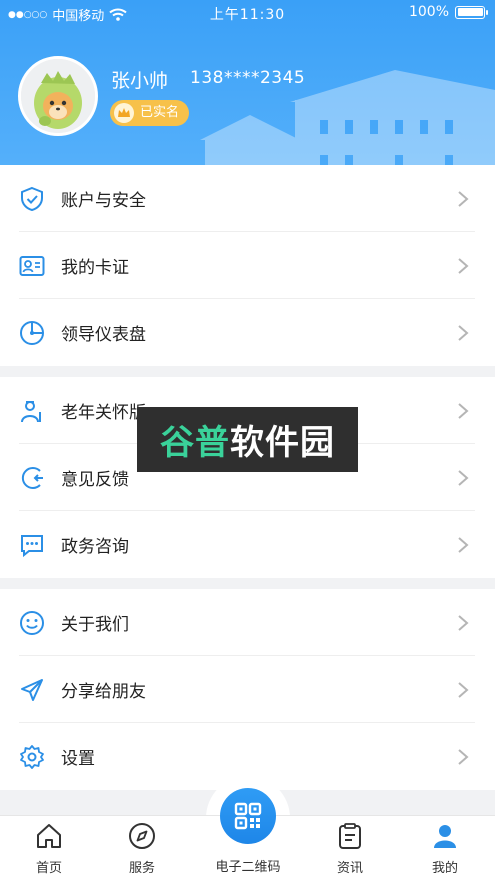  What do you see at coordinates (32, 332) in the screenshot?
I see `dashboard-icon` at bounding box center [32, 332].